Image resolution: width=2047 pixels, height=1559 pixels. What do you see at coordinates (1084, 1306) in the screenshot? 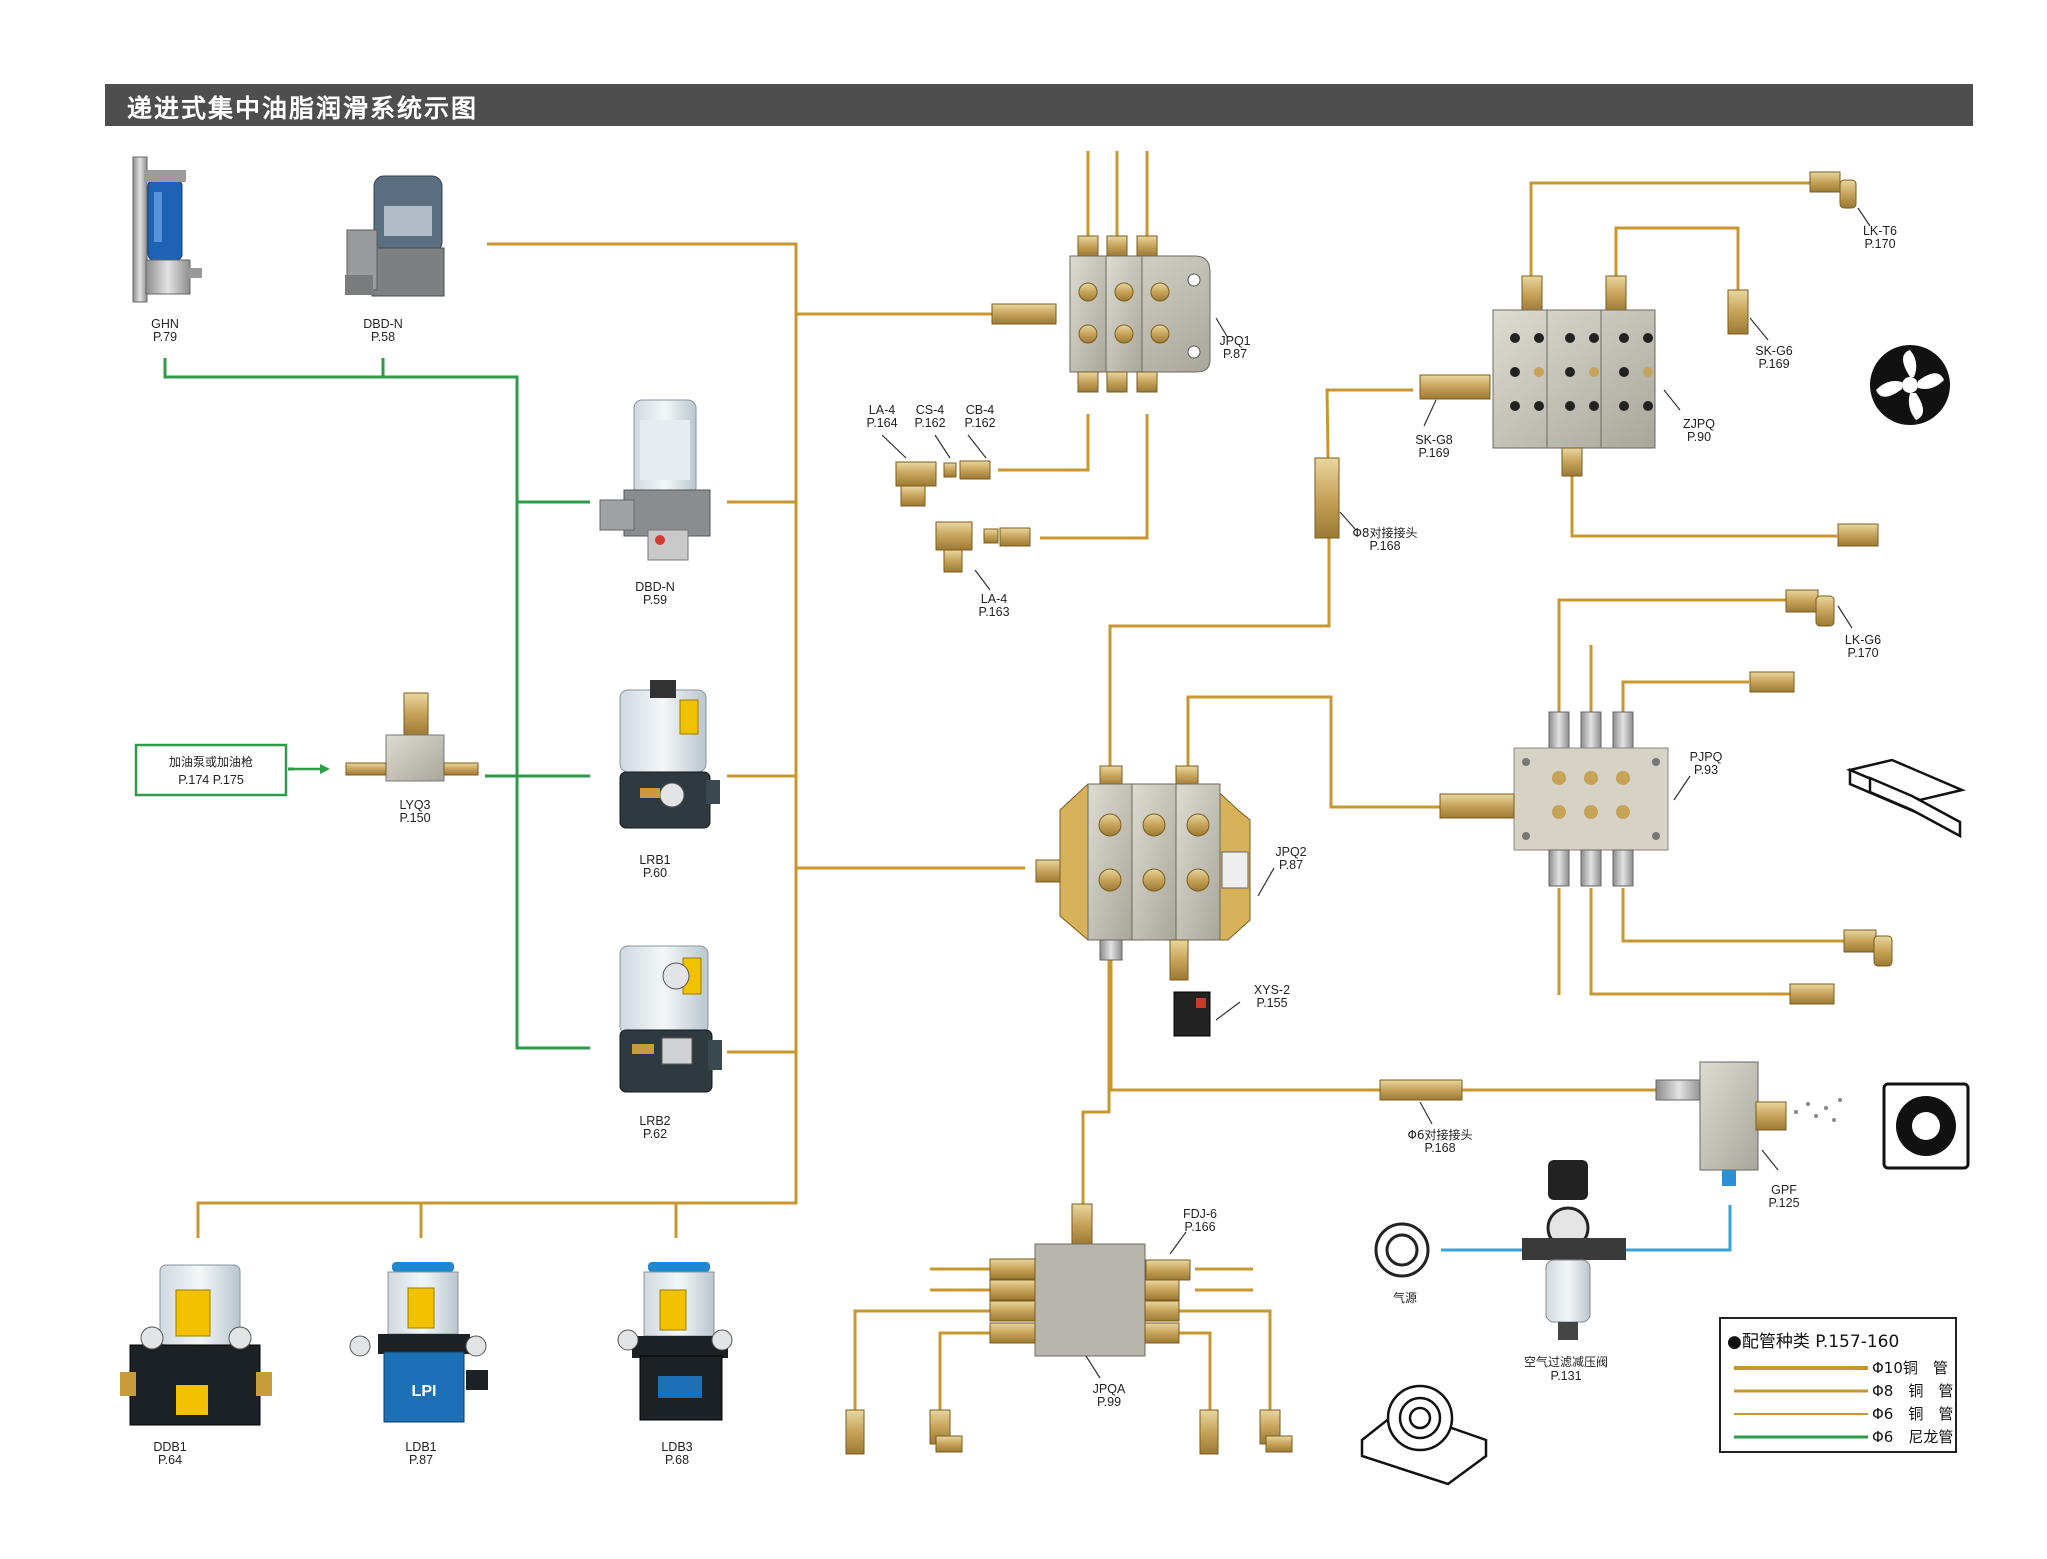
I see `jpqa-distributor: JPQA P.99` at bounding box center [1084, 1306].